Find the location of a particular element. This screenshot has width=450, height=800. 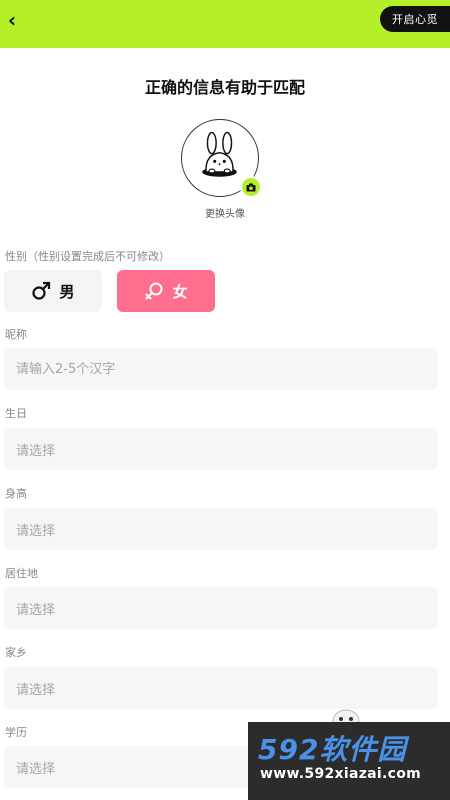

watermark-title: 592软件园 is located at coordinates (332, 749).